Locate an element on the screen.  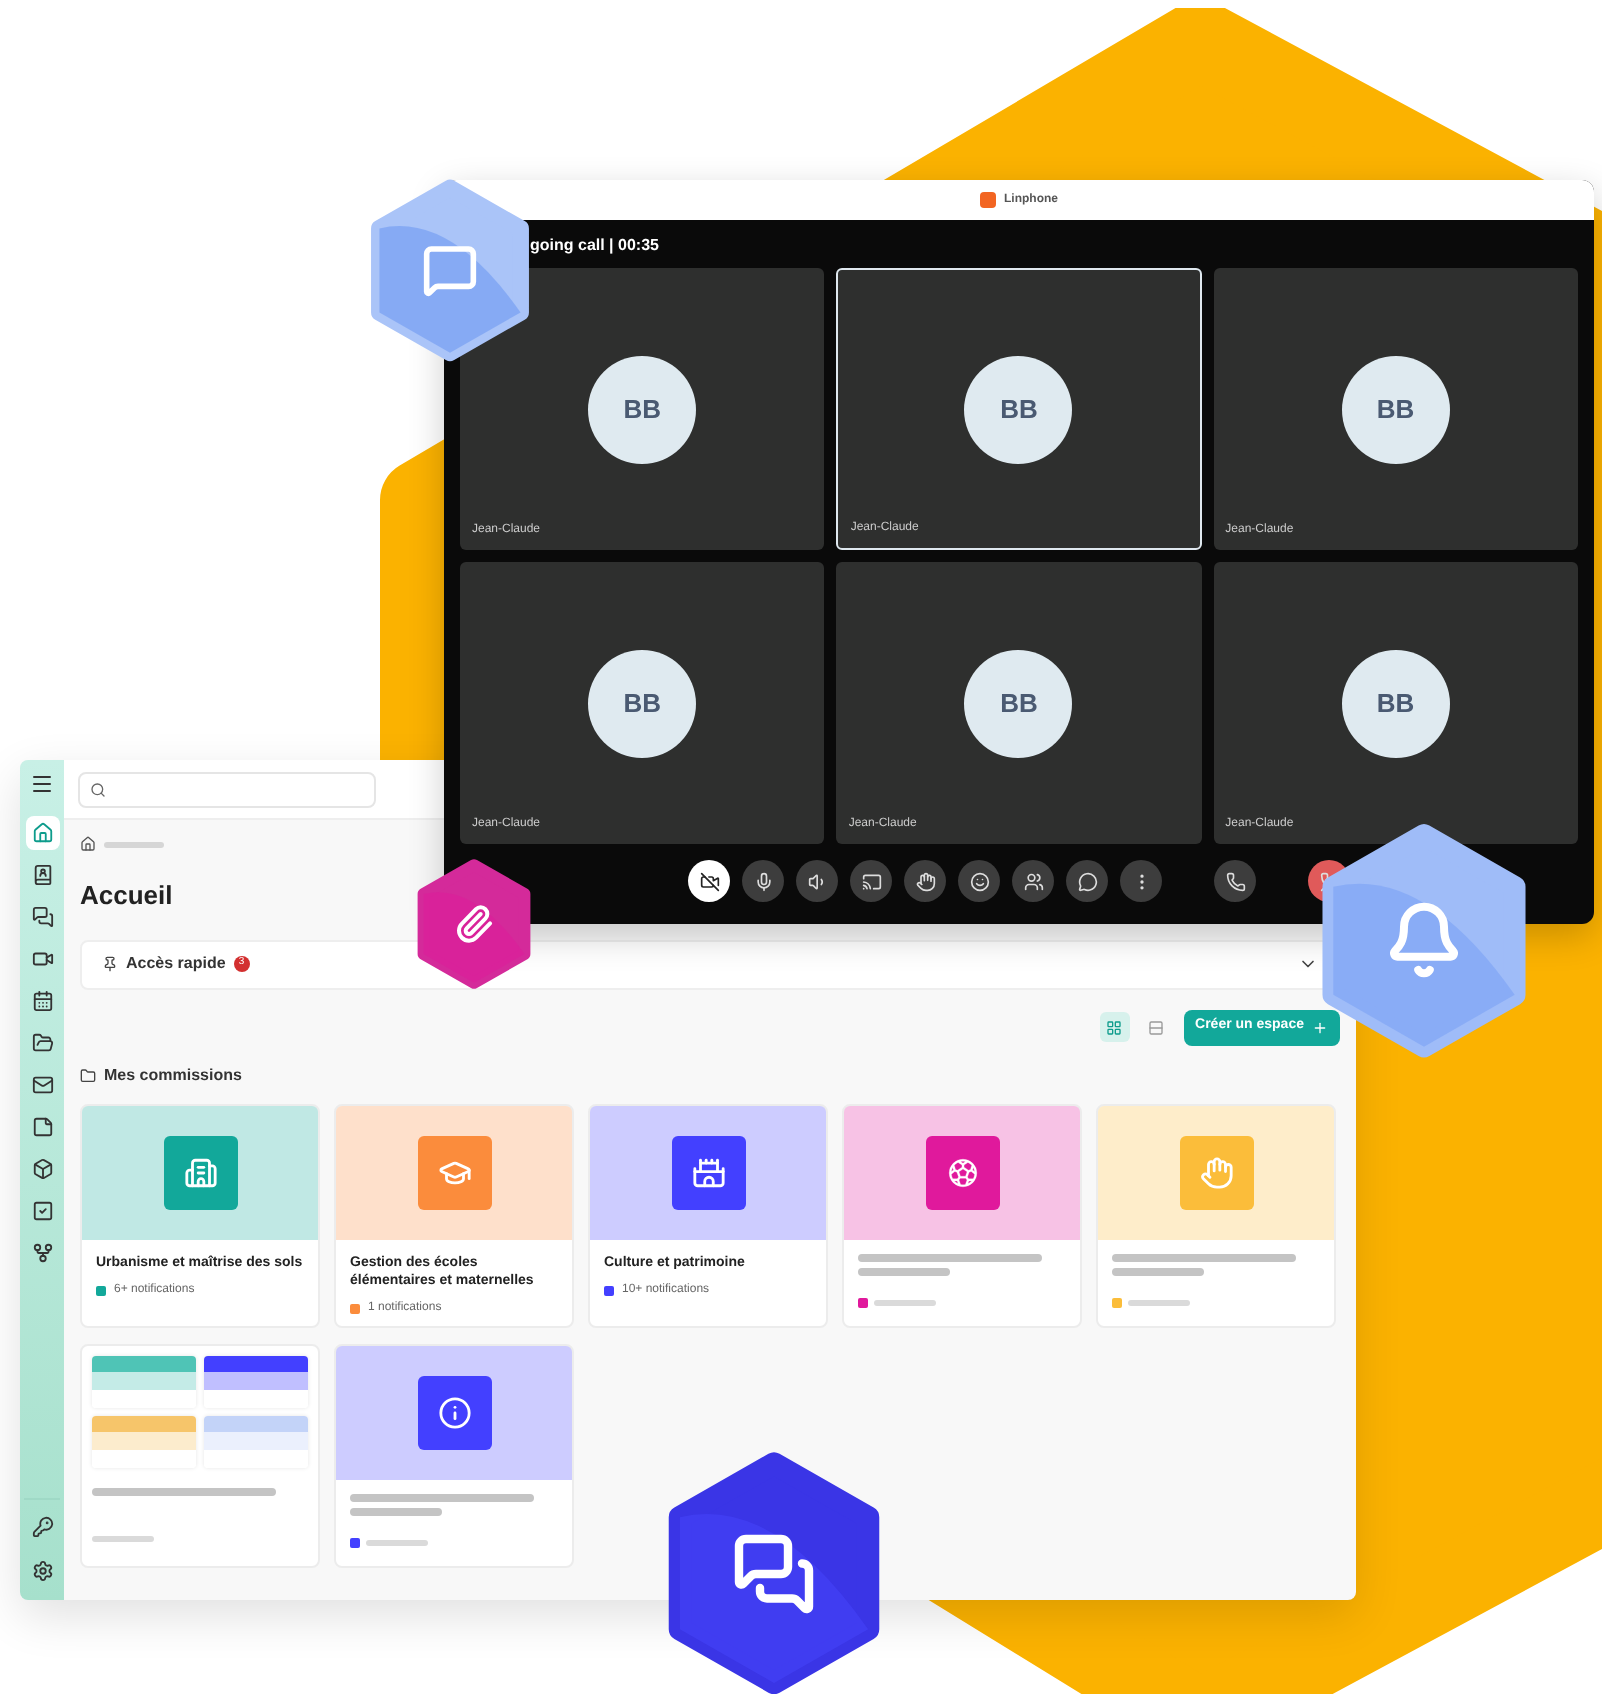
building-icon is located at coordinates (200, 1172).